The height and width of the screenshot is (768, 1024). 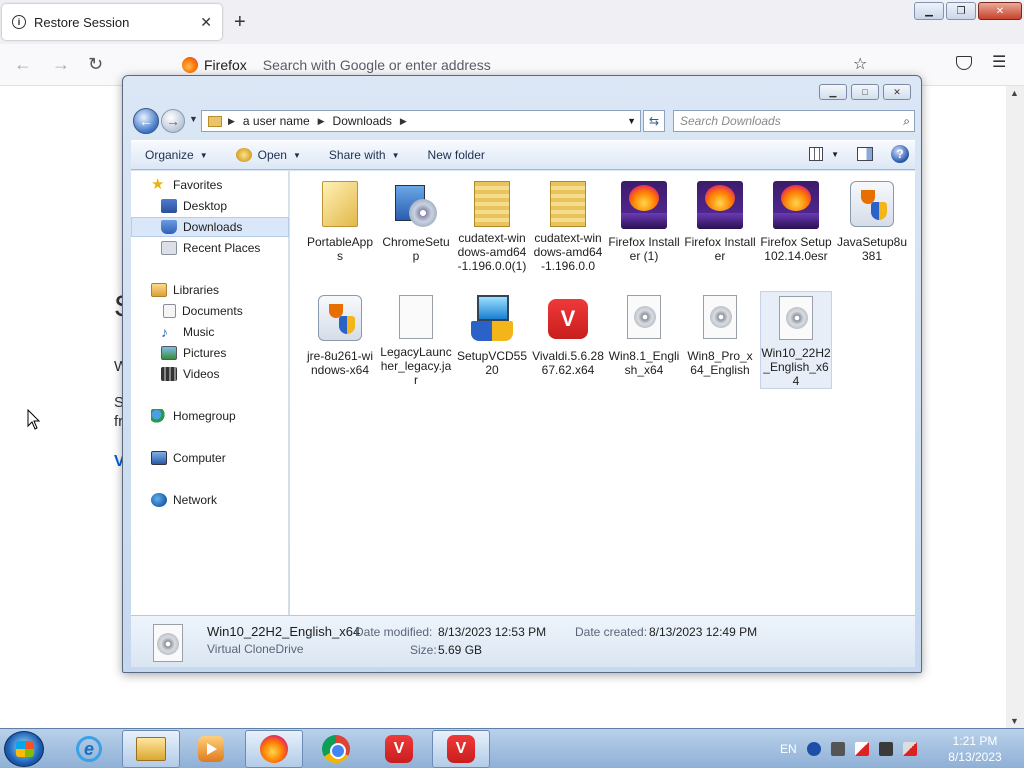 What do you see at coordinates (210, 311) in the screenshot?
I see `nav-documents: Documents` at bounding box center [210, 311].